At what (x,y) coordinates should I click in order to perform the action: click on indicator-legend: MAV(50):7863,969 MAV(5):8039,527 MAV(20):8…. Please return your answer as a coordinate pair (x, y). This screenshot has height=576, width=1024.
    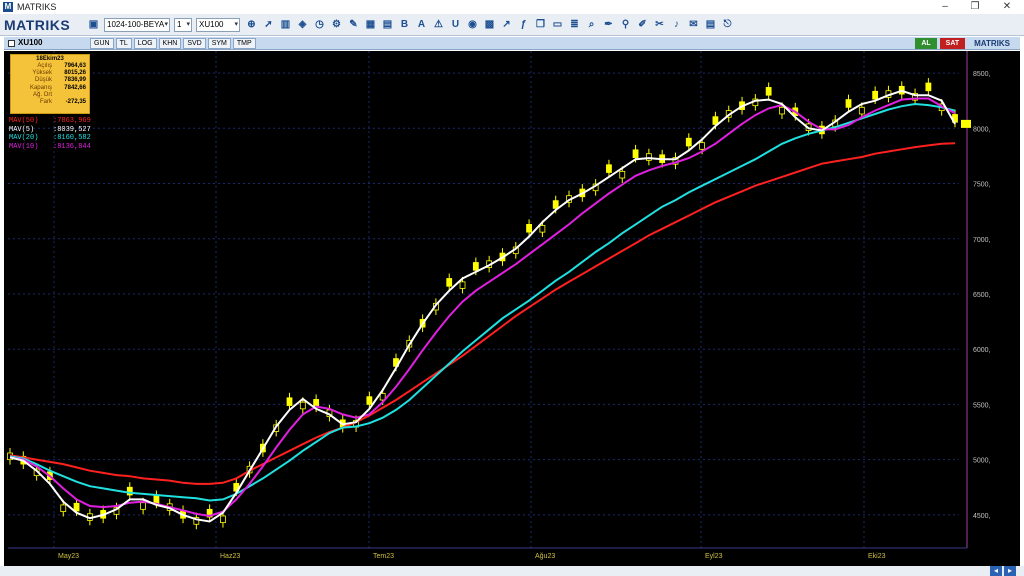
    Looking at the image, I should click on (50, 134).